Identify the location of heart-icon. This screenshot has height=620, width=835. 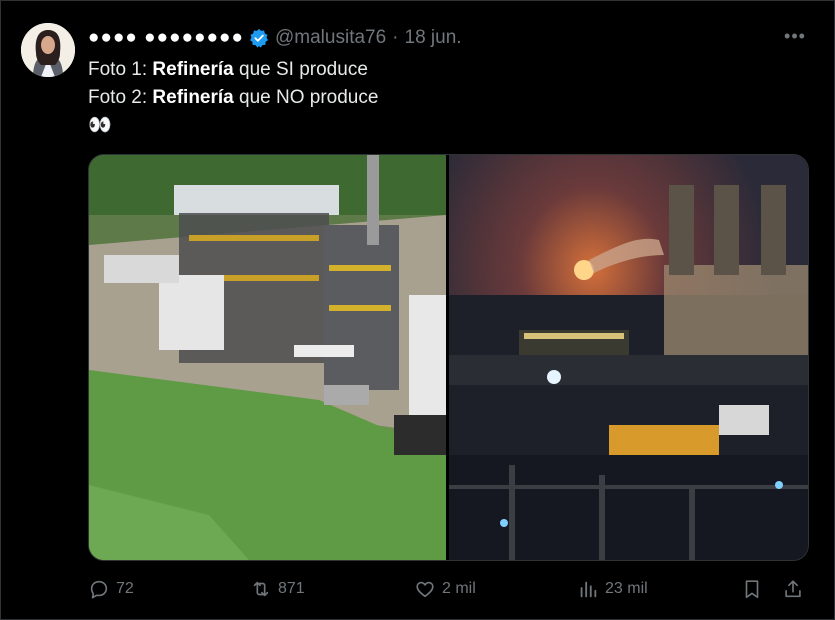
(425, 589).